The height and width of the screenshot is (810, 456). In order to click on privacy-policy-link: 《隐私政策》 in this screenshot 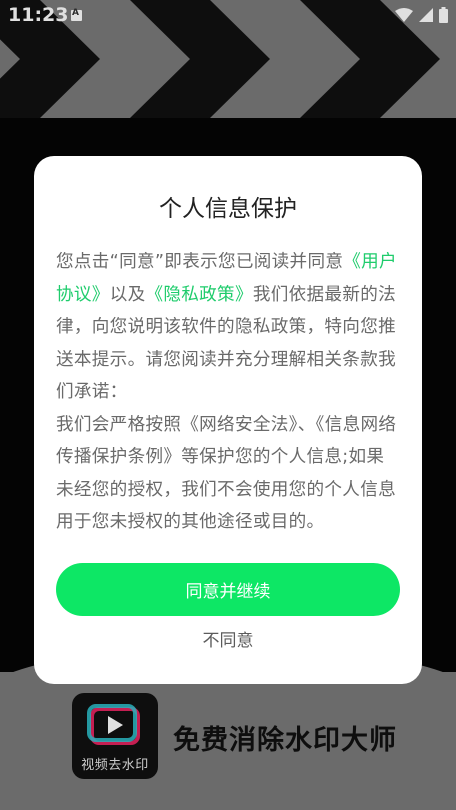, I will do `click(198, 295)`.